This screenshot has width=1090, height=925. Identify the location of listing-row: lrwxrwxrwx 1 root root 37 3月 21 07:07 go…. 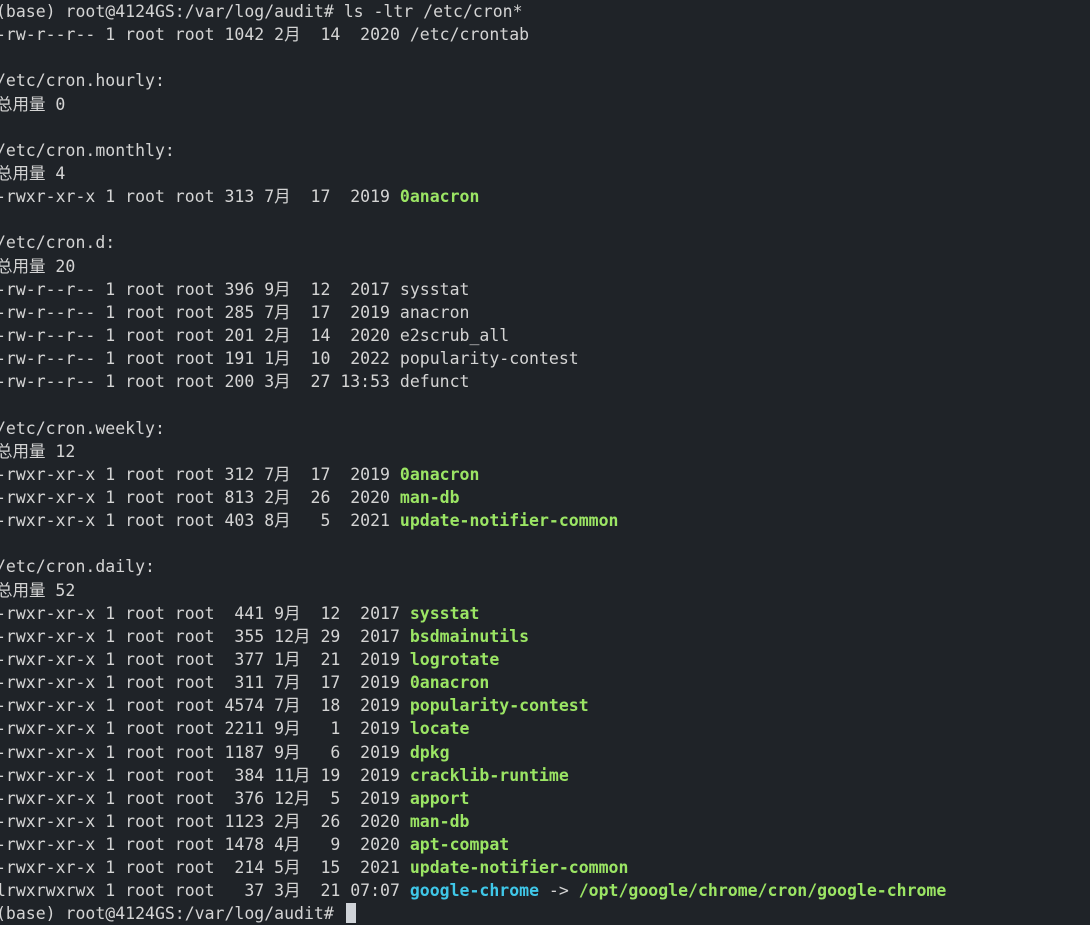
(543, 890).